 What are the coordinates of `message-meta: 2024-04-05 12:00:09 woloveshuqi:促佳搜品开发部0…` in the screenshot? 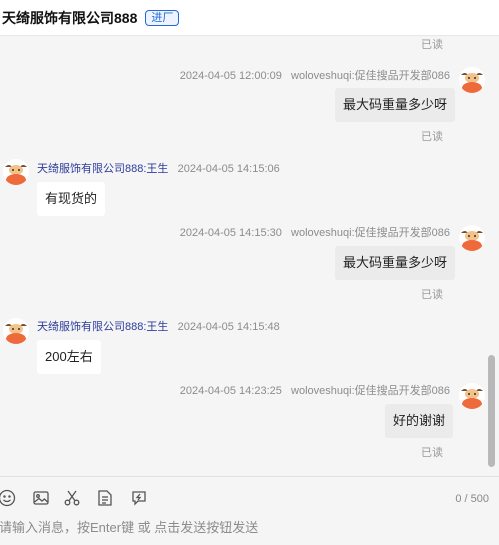 It's located at (315, 75).